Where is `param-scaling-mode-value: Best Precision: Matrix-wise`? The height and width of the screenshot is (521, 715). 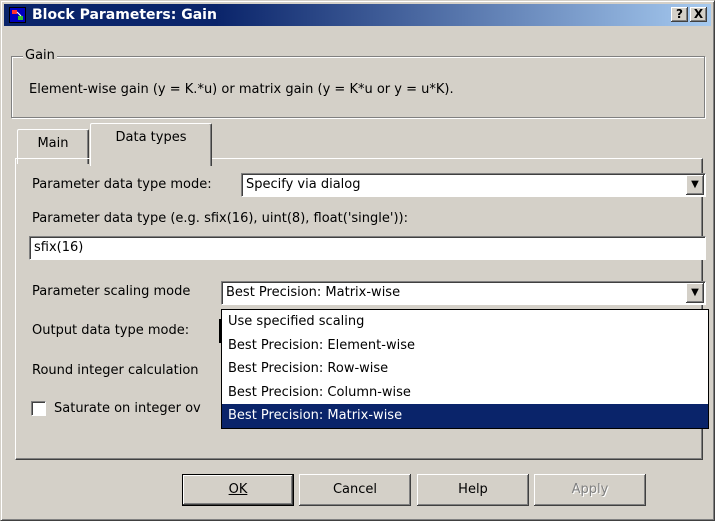 param-scaling-mode-value: Best Precision: Matrix-wise is located at coordinates (313, 292).